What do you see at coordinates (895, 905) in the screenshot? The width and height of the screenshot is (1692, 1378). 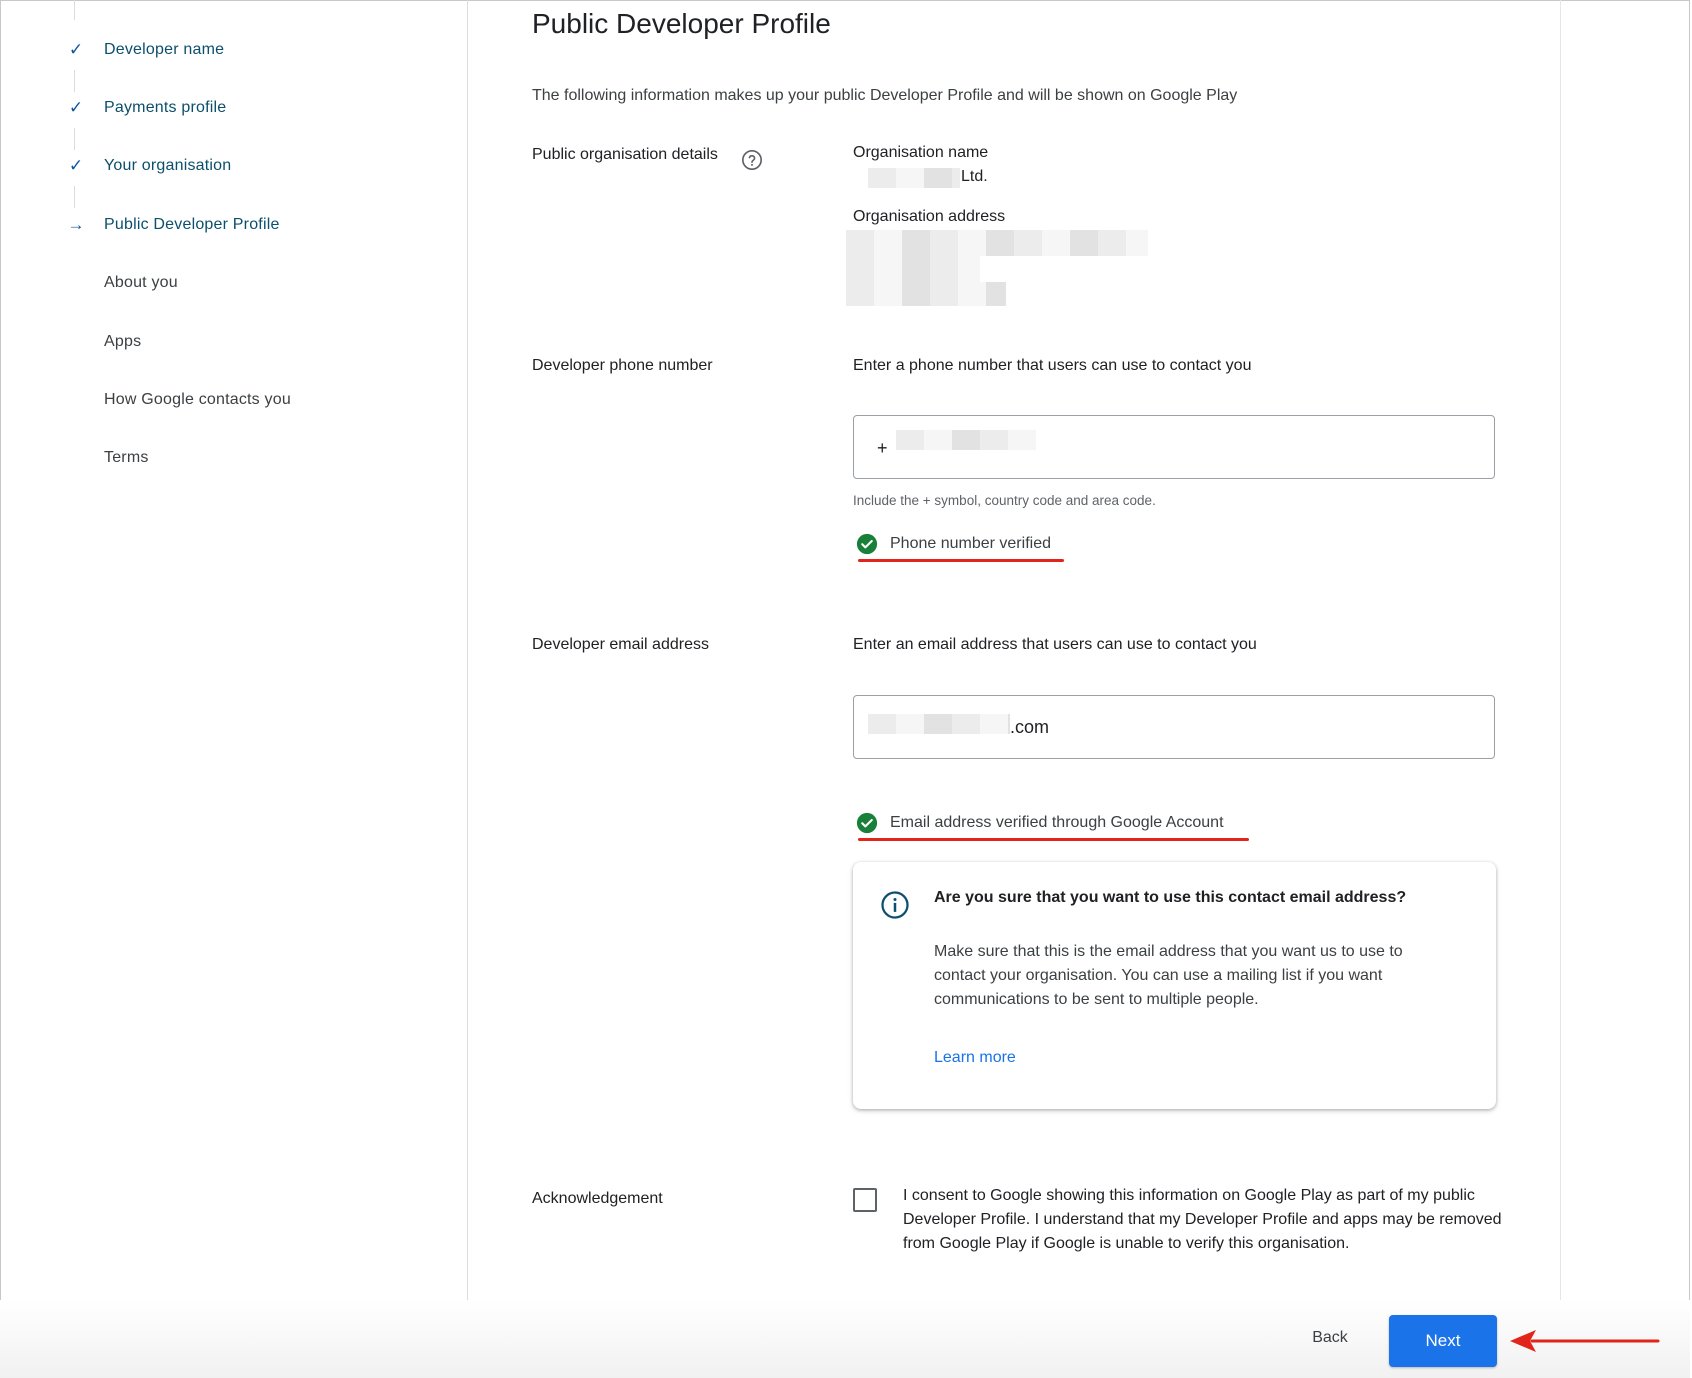 I see `info-icon` at bounding box center [895, 905].